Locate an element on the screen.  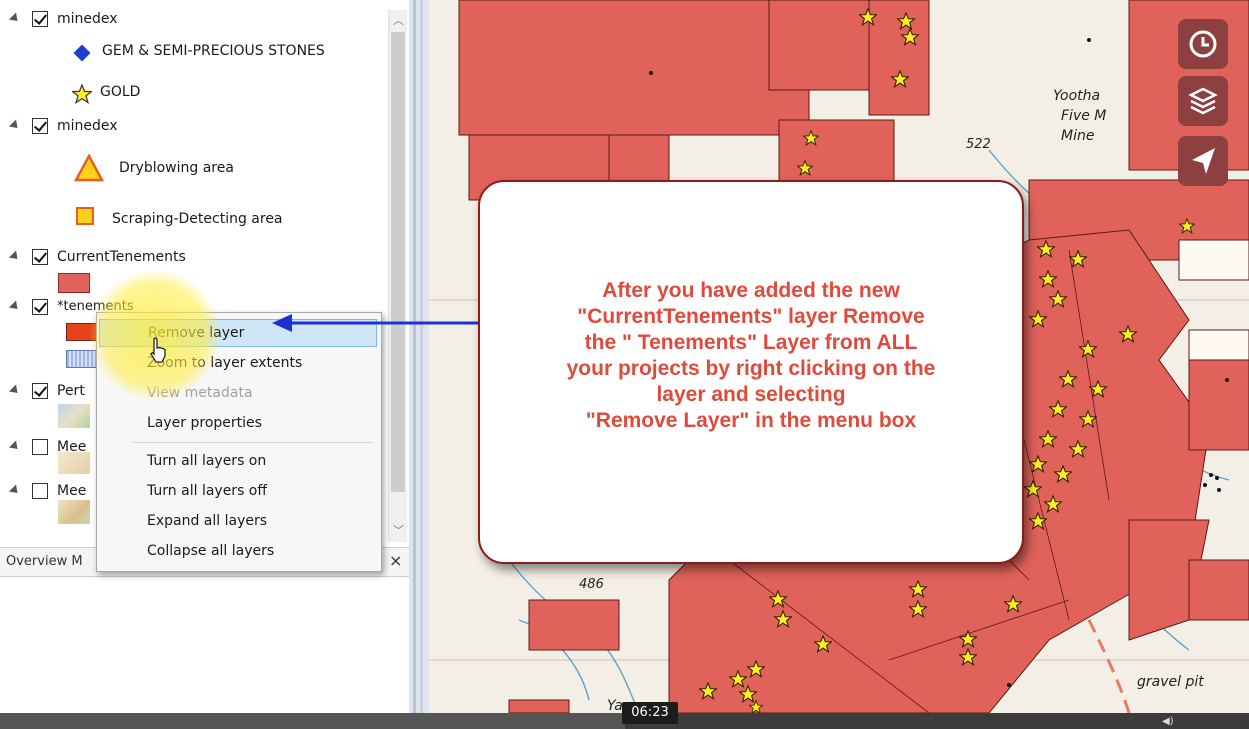
legend-dryblowing-label: Dryblowing area is located at coordinates (176, 168).